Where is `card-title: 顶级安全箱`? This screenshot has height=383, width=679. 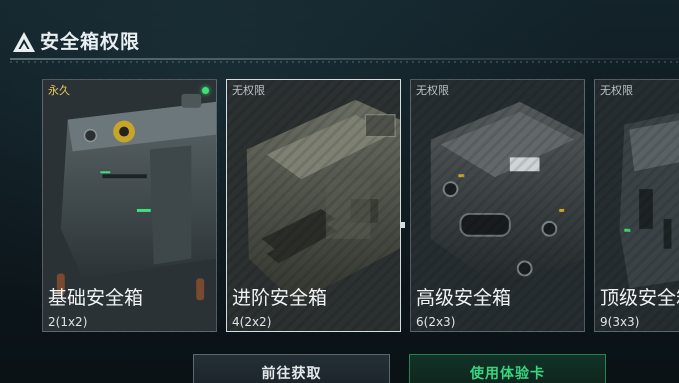 card-title: 顶级安全箱 is located at coordinates (639, 298).